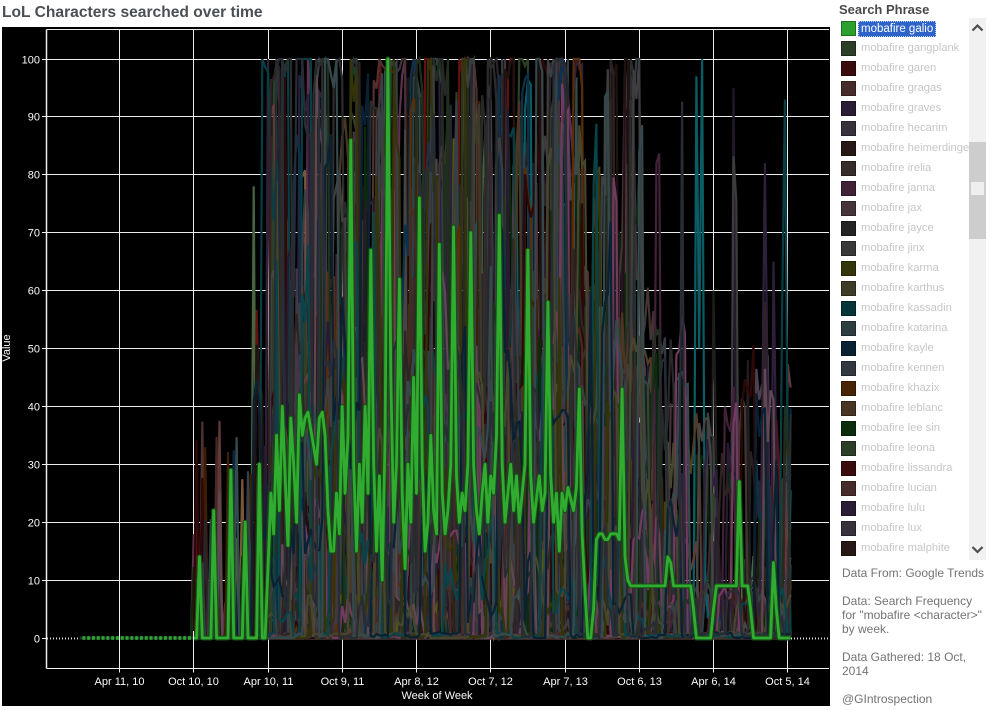 The image size is (990, 710). Describe the element at coordinates (34, 466) in the screenshot. I see `svg-text: 30` at that location.